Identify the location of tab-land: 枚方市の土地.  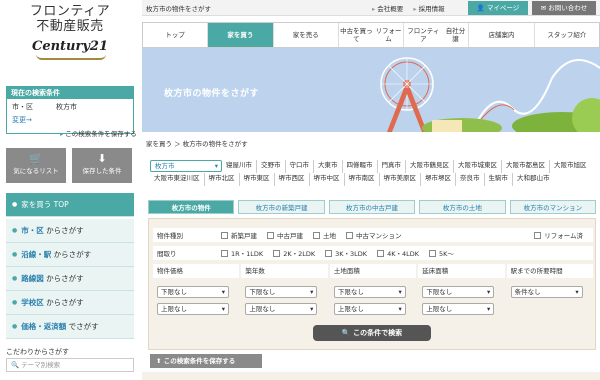
(462, 207).